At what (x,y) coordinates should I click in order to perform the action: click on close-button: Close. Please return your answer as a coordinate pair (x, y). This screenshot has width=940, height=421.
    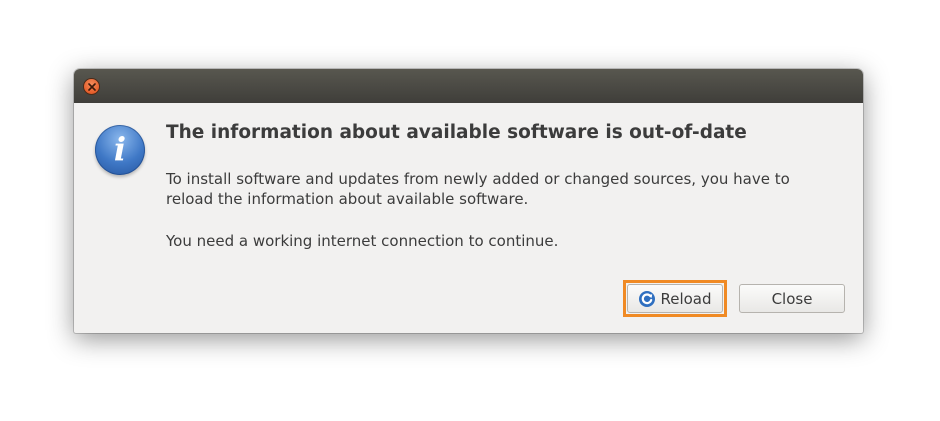
    Looking at the image, I should click on (792, 298).